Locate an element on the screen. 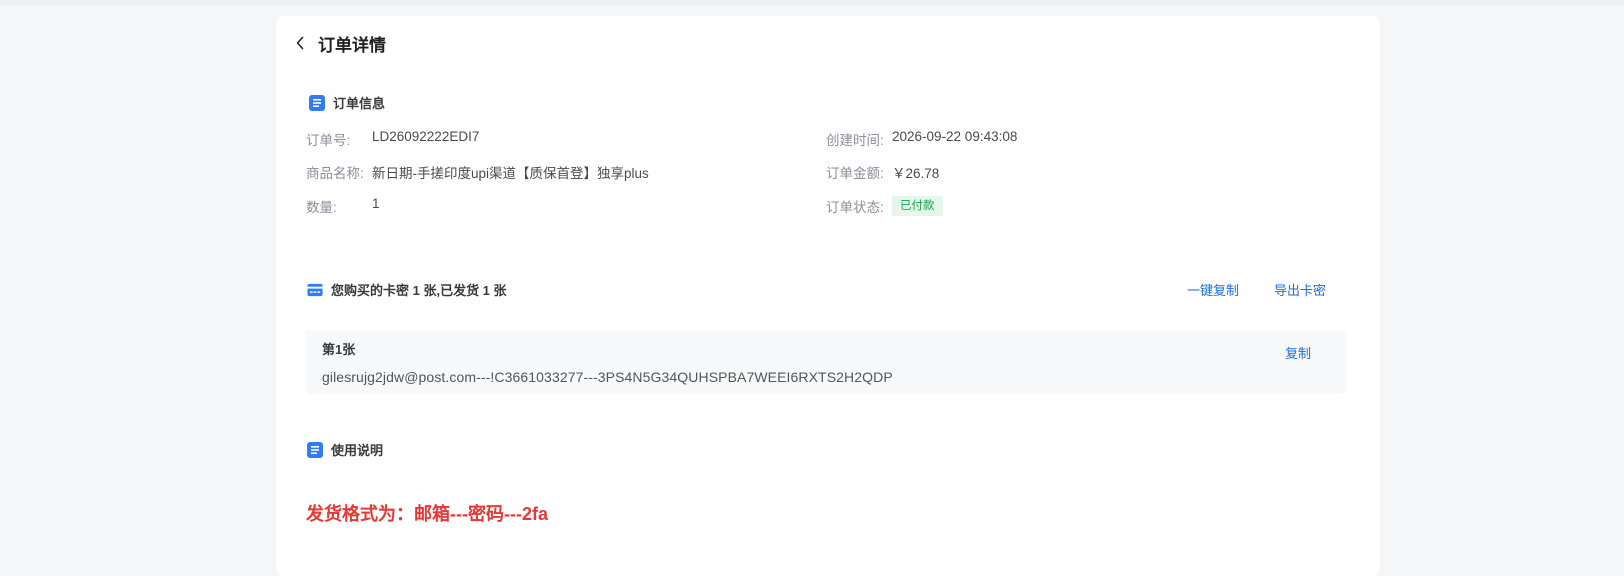  product-row: 商品名称: 新日期-手搓印度upi渠道【质保首登】独享plus is located at coordinates (477, 172).